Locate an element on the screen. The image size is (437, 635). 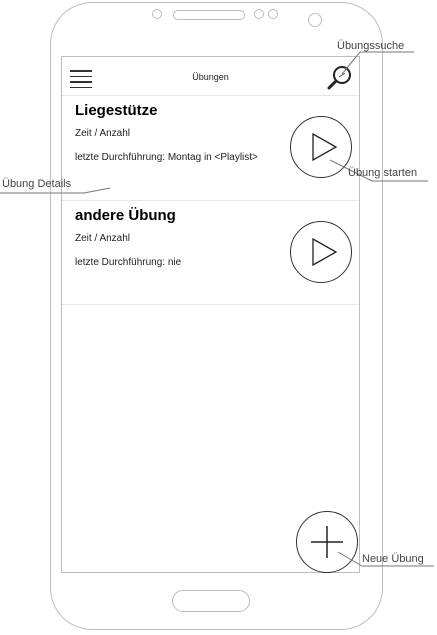
add-exercise-button is located at coordinates (327, 542).